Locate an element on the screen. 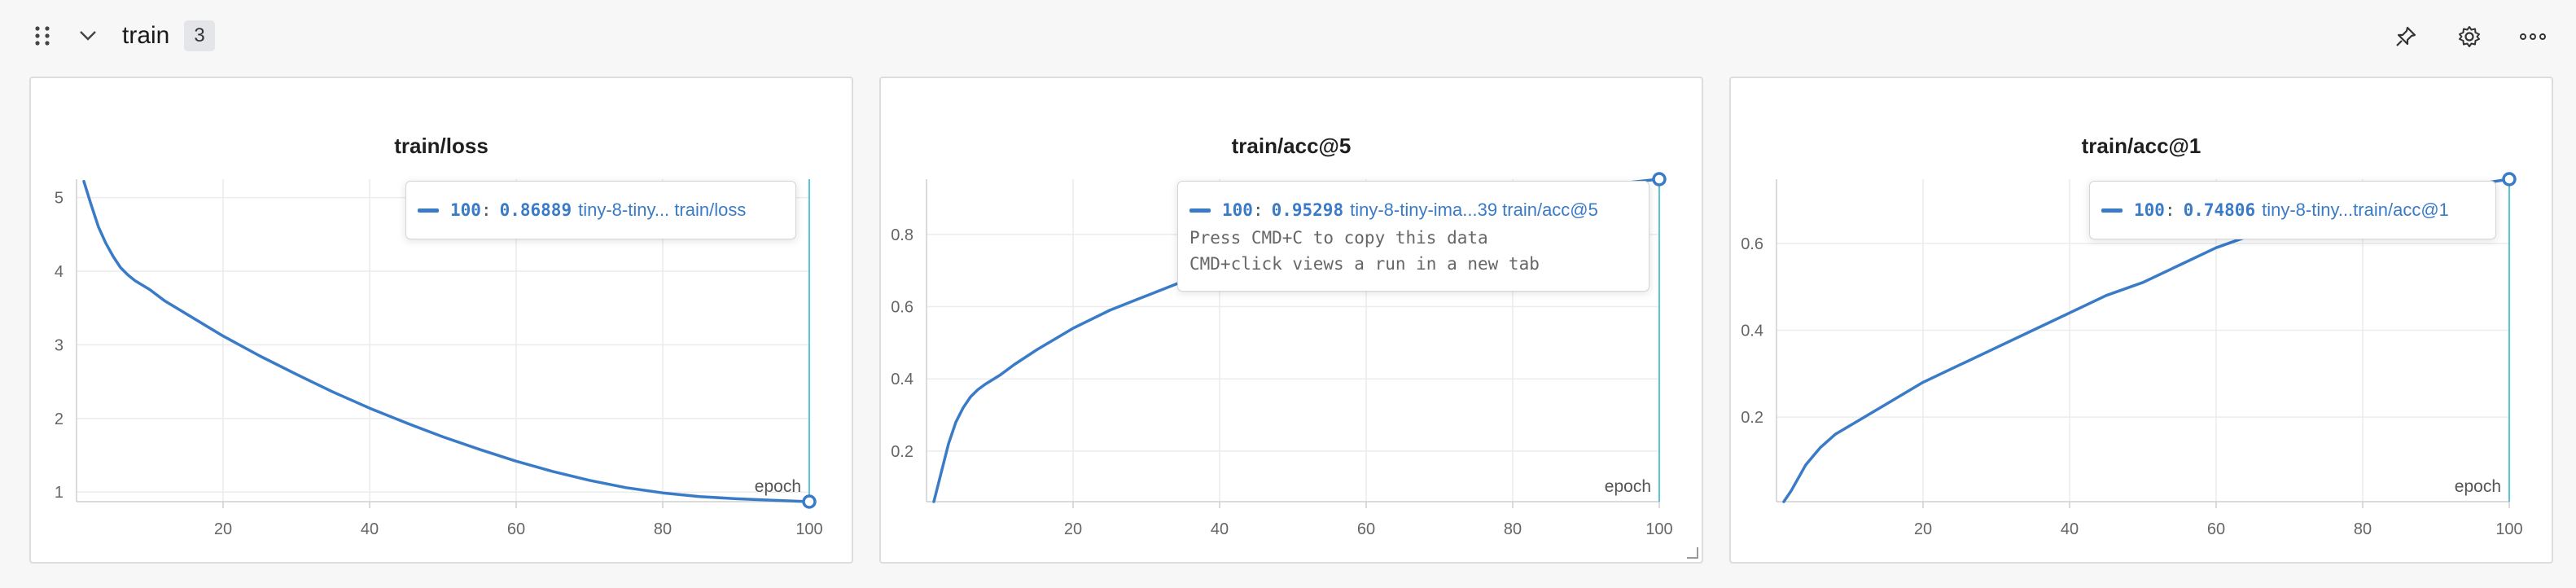  tooltip-row: 100: 0.74806 tiny-8-tiny...train/acc@1 is located at coordinates (2292, 210).